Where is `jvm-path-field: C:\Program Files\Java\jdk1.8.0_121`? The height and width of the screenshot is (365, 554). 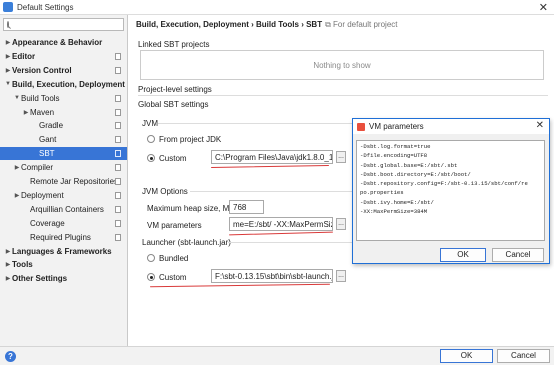
jvm-path-field: C:\Program Files\Java\jdk1.8.0_121 is located at coordinates (272, 157).